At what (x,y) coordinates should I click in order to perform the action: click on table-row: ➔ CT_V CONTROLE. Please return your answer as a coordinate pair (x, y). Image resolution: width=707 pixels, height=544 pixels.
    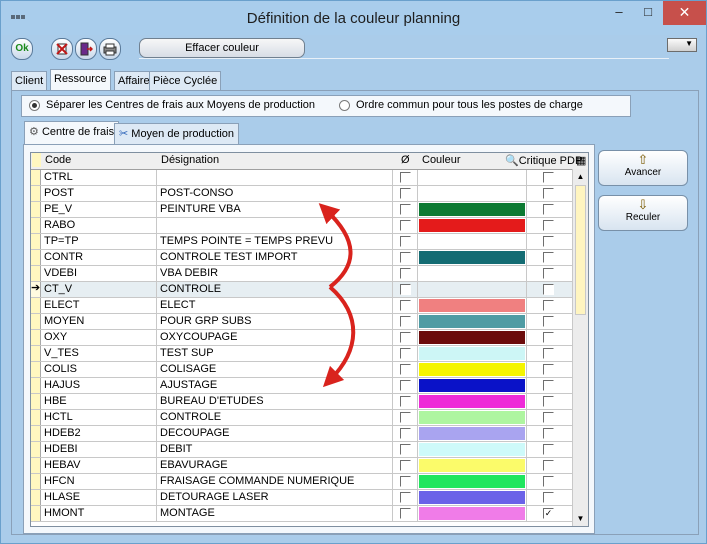
    Looking at the image, I should click on (301, 290).